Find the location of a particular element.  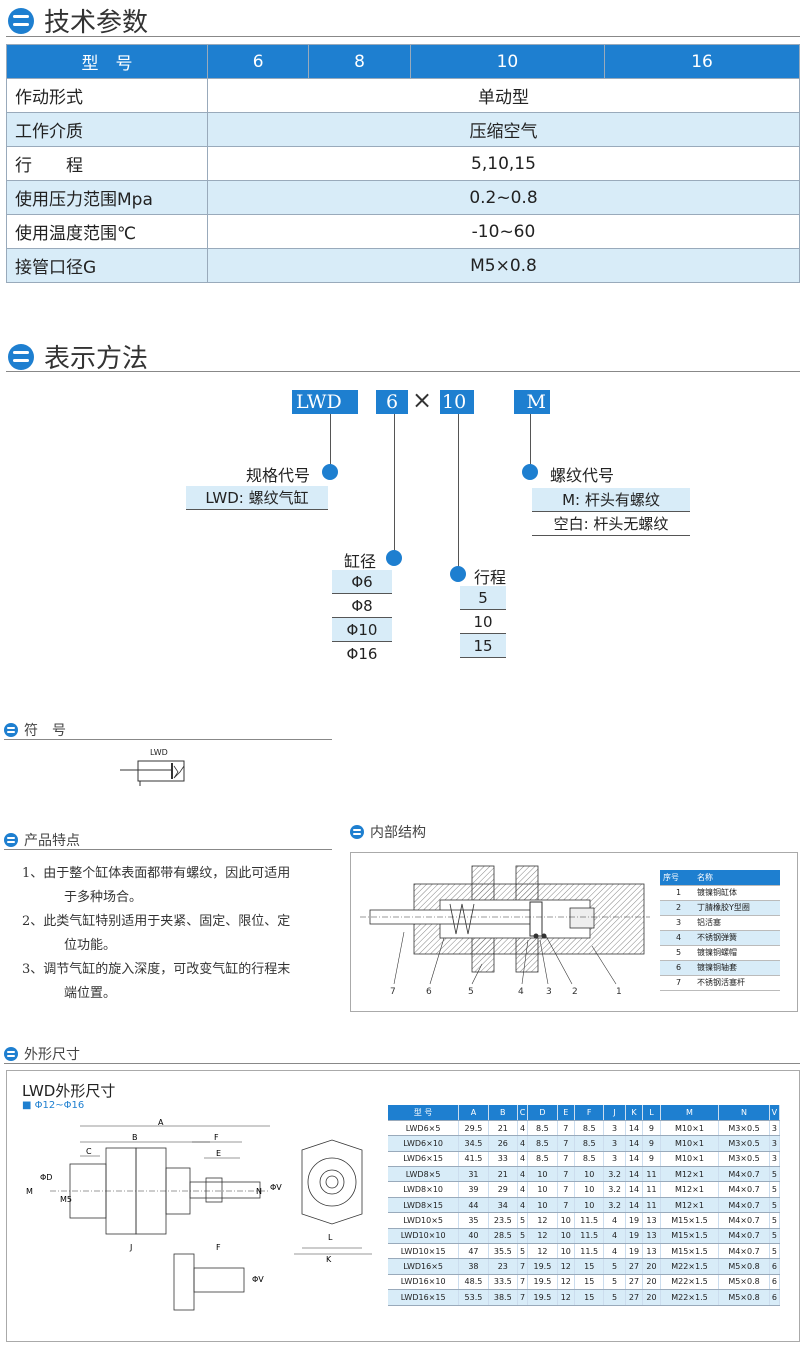

dim-cell: 23.5 is located at coordinates (503, 1220).